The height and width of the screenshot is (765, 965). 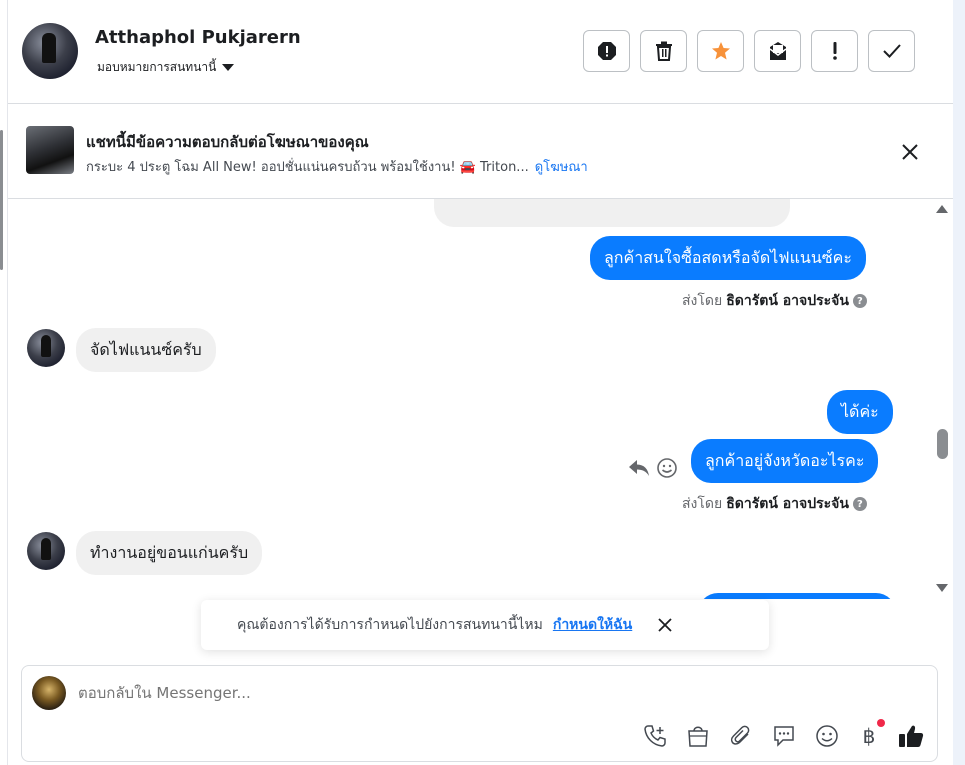 I want to click on mark-important-button, so click(x=834, y=51).